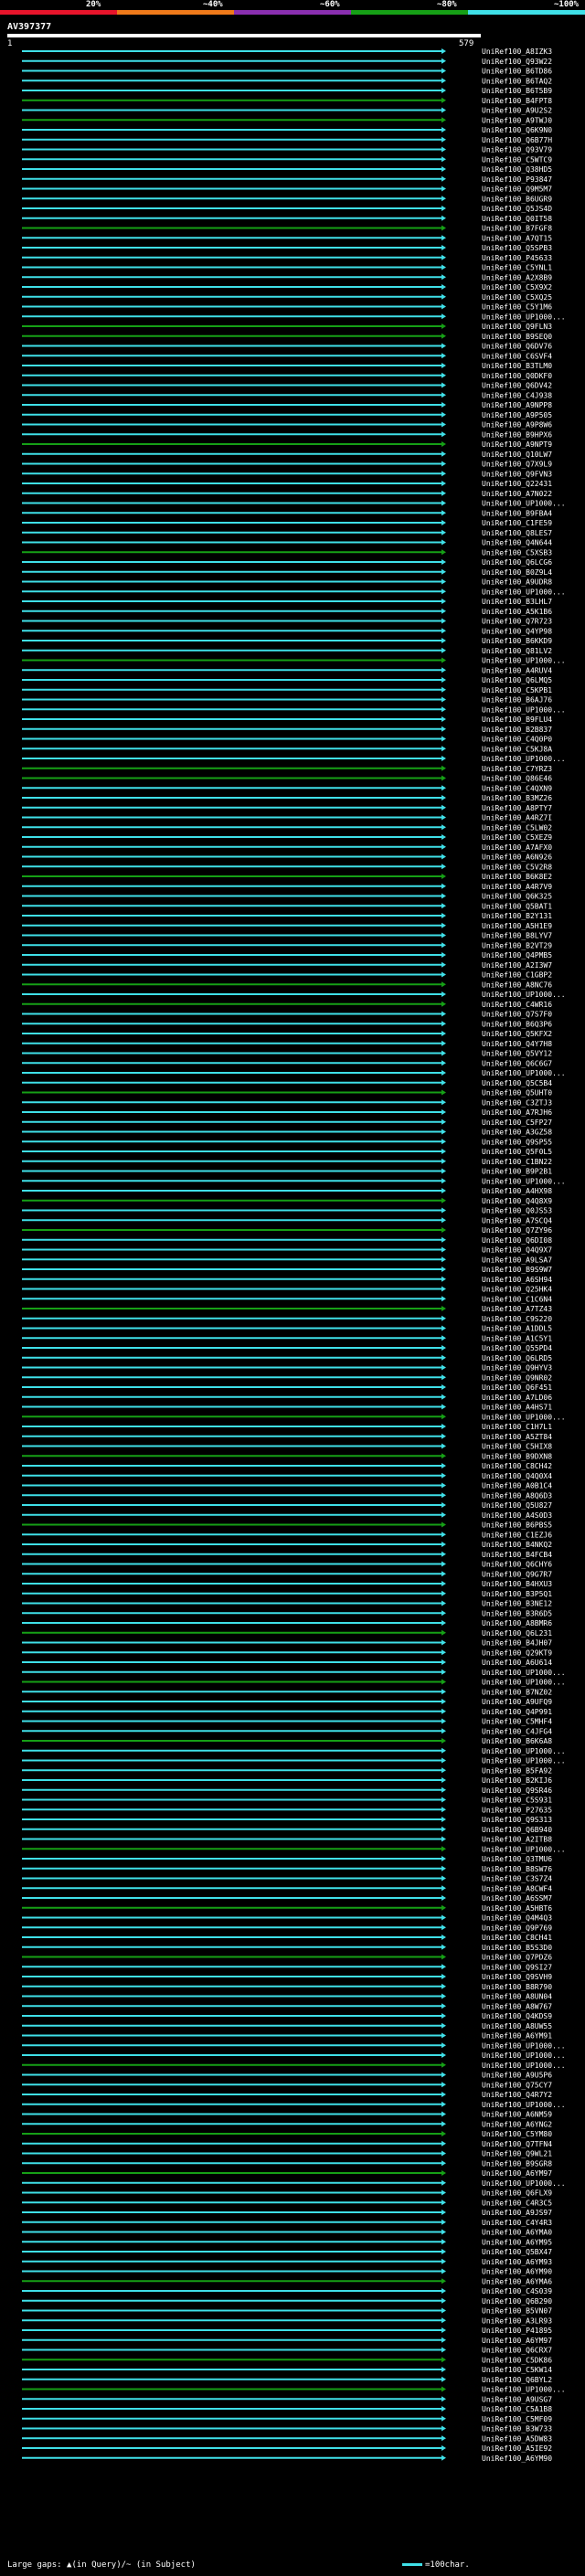 This screenshot has width=585, height=2576. I want to click on hit-label: UniRef100_B8R790, so click(517, 1987).